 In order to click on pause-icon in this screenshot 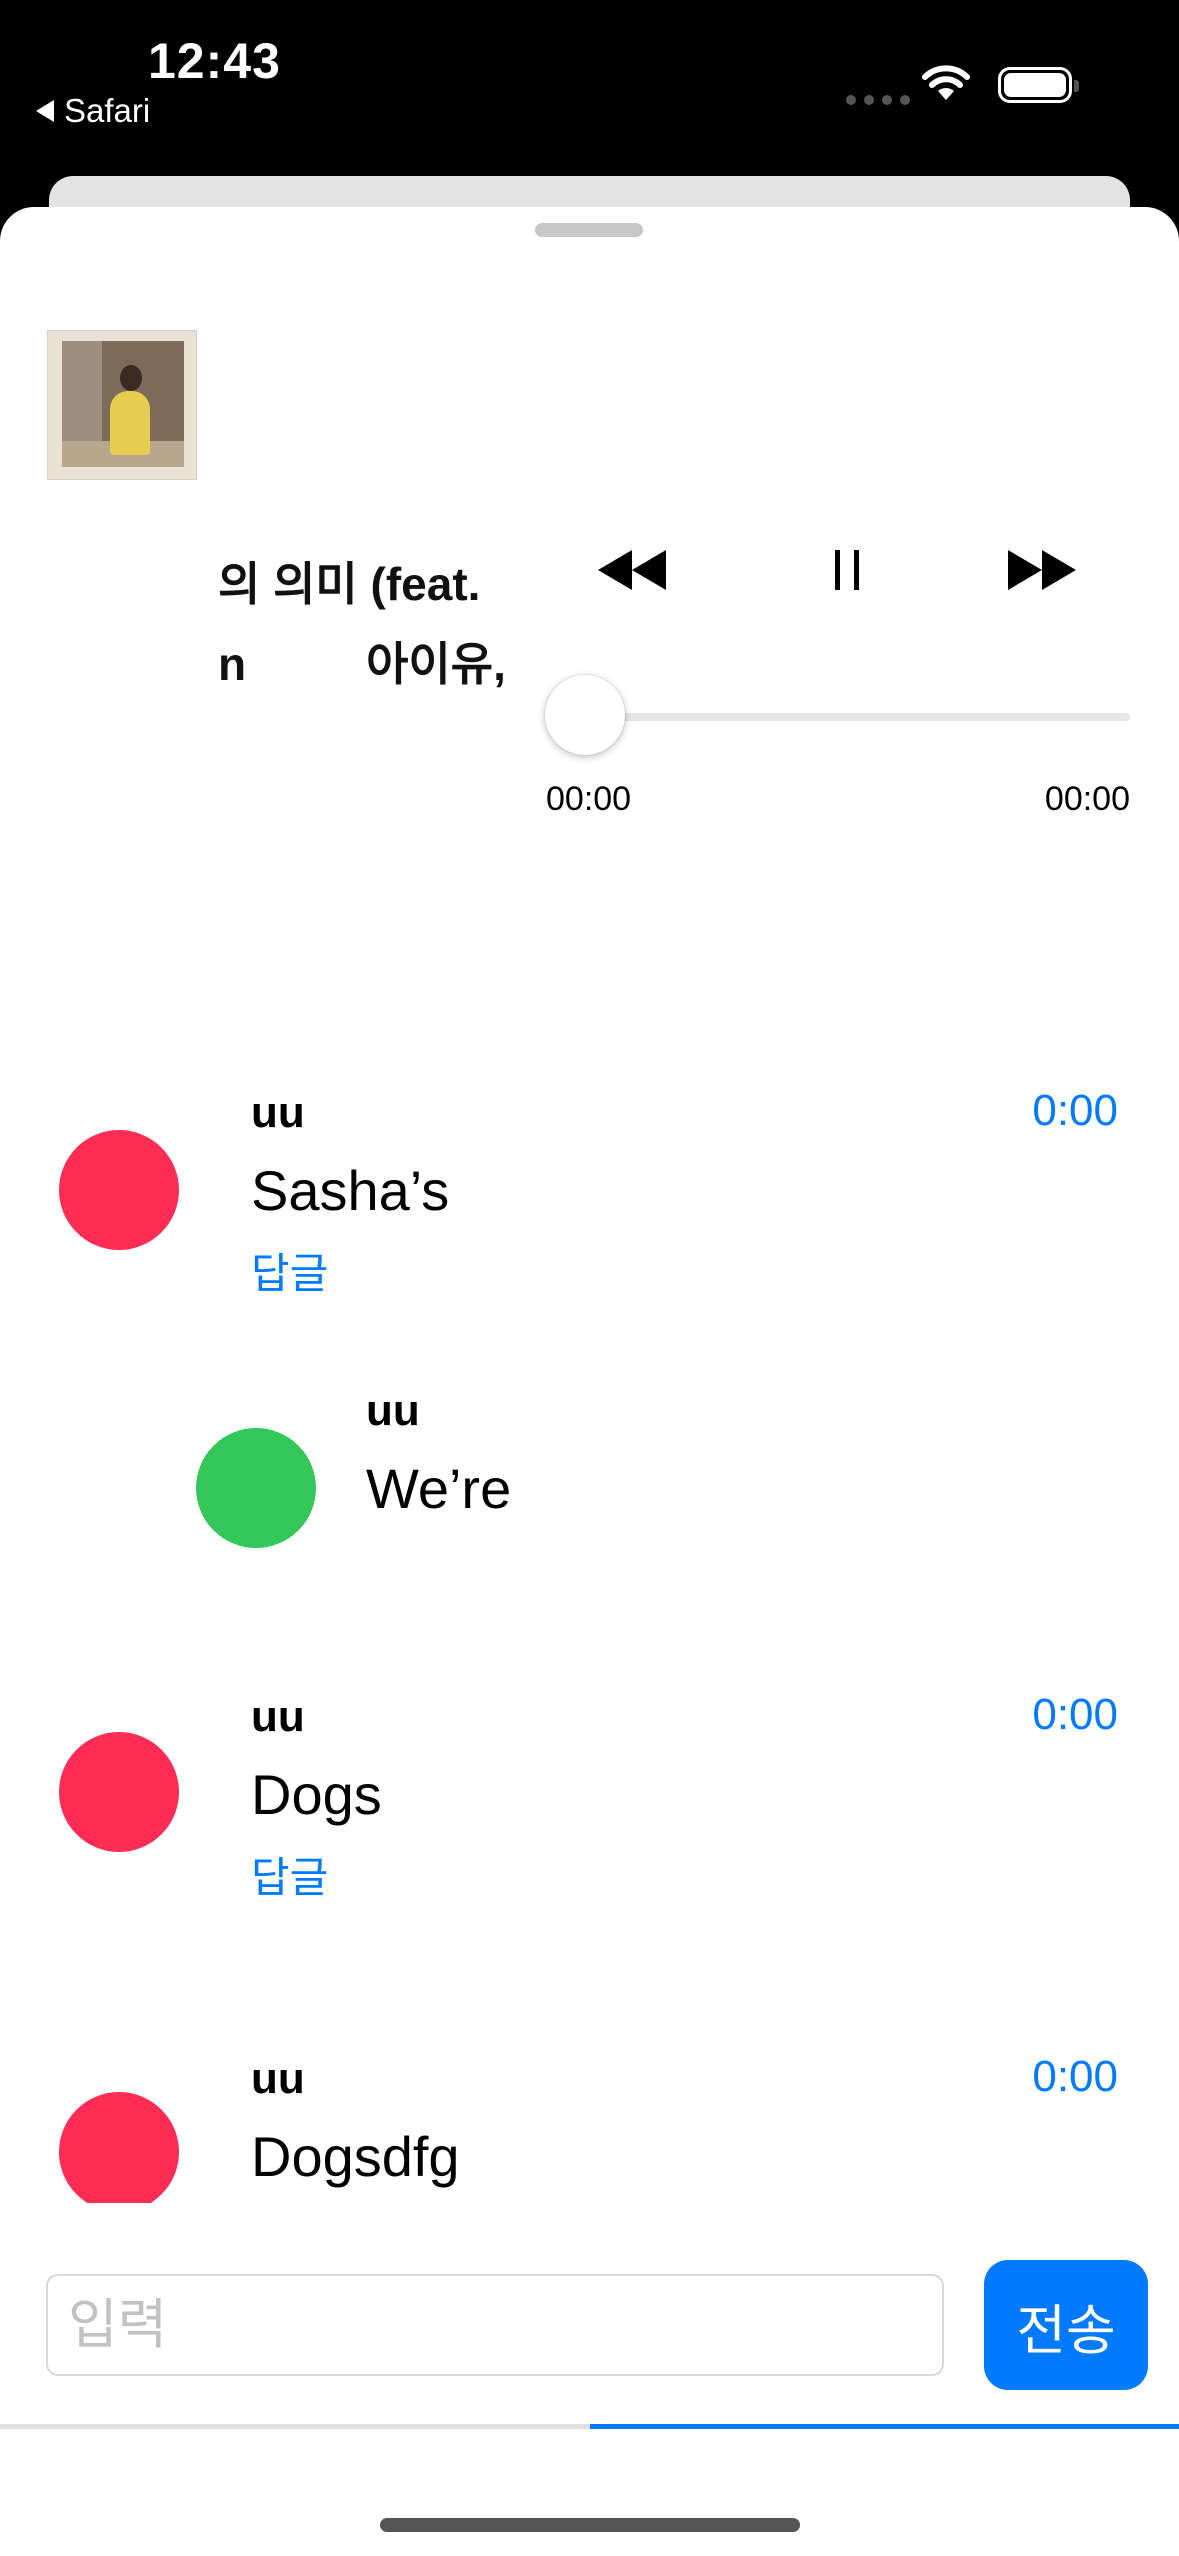, I will do `click(847, 570)`.